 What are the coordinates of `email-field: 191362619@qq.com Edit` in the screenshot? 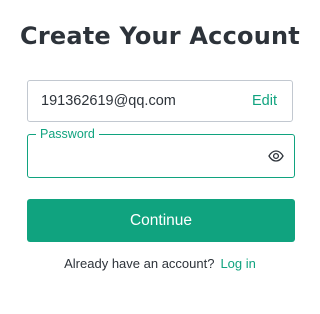 It's located at (160, 101).